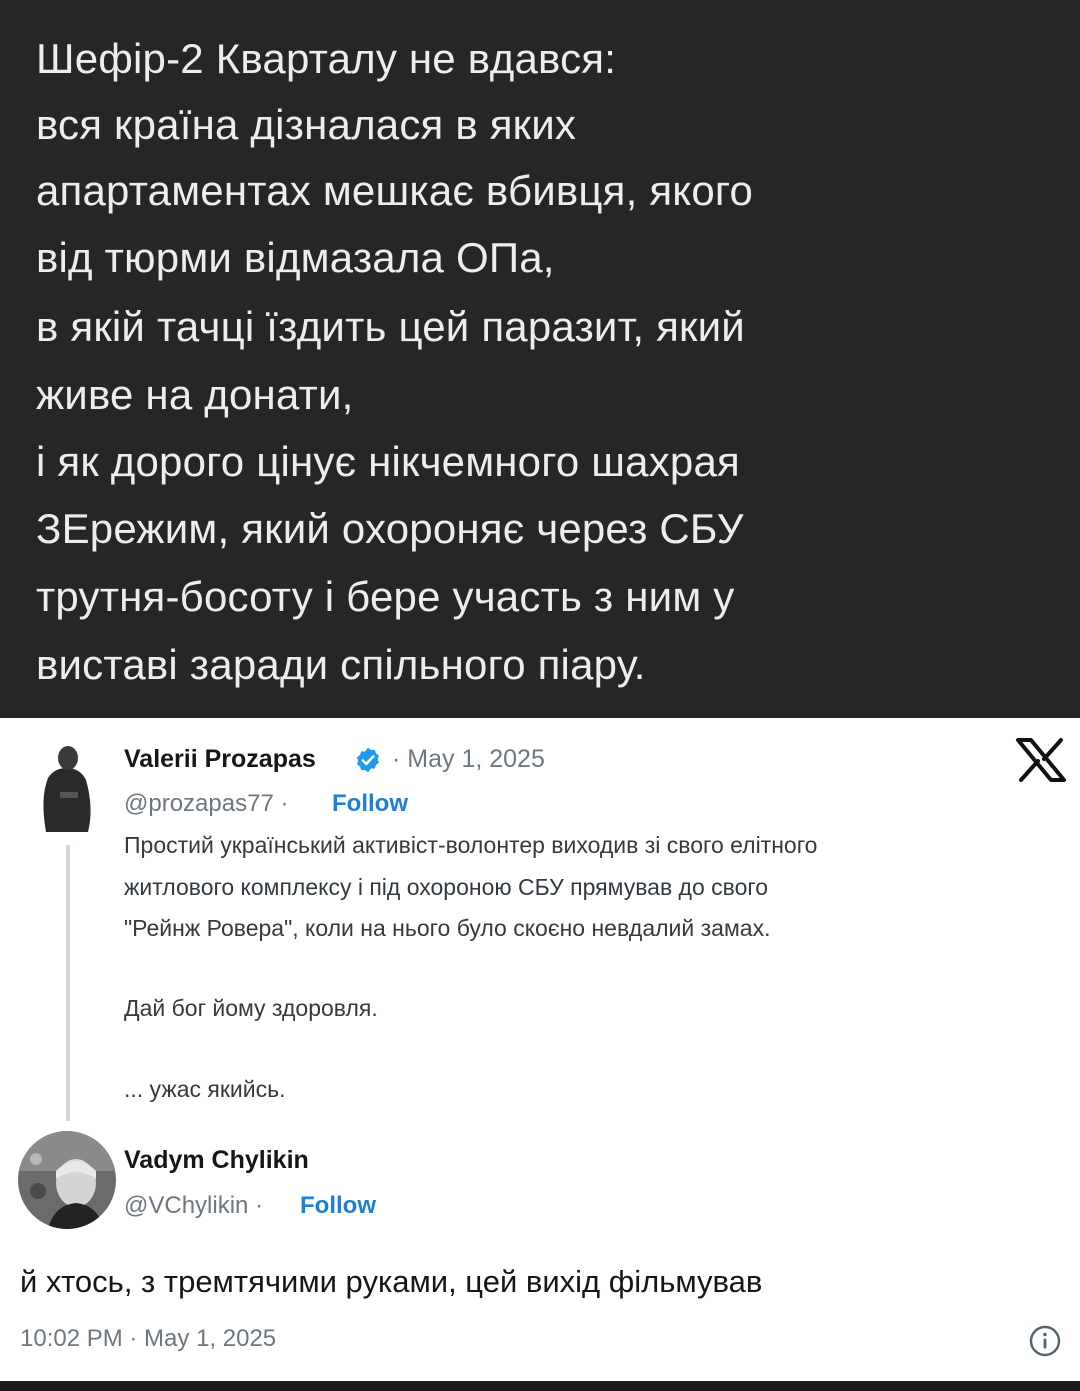  I want to click on top-post-line: виставі заради спільного піару., so click(341, 664).